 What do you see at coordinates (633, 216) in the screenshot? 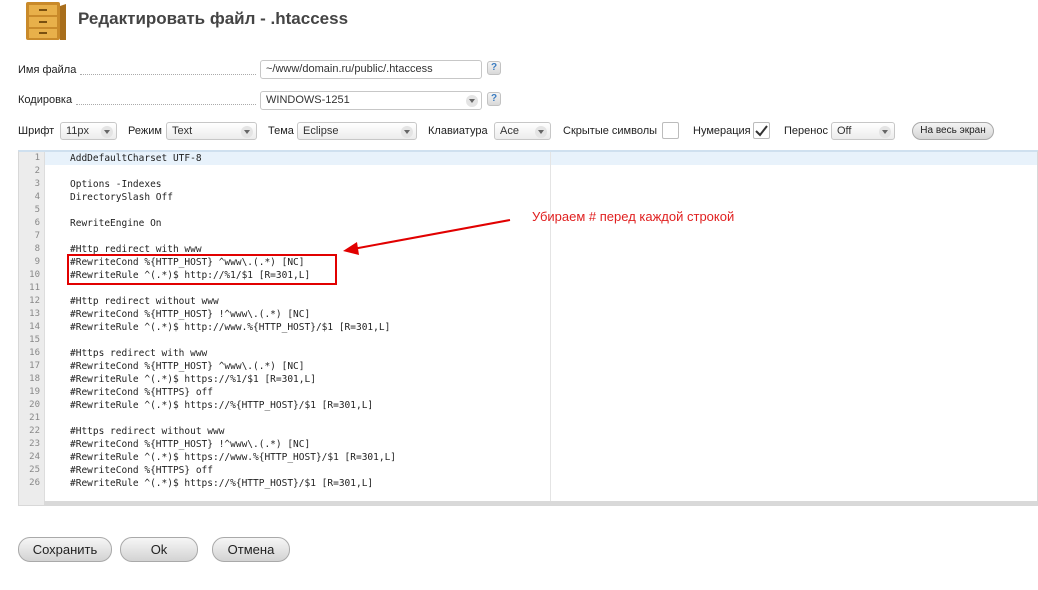
I see `annotation-text: Убираем # перед каждой строкой` at bounding box center [633, 216].